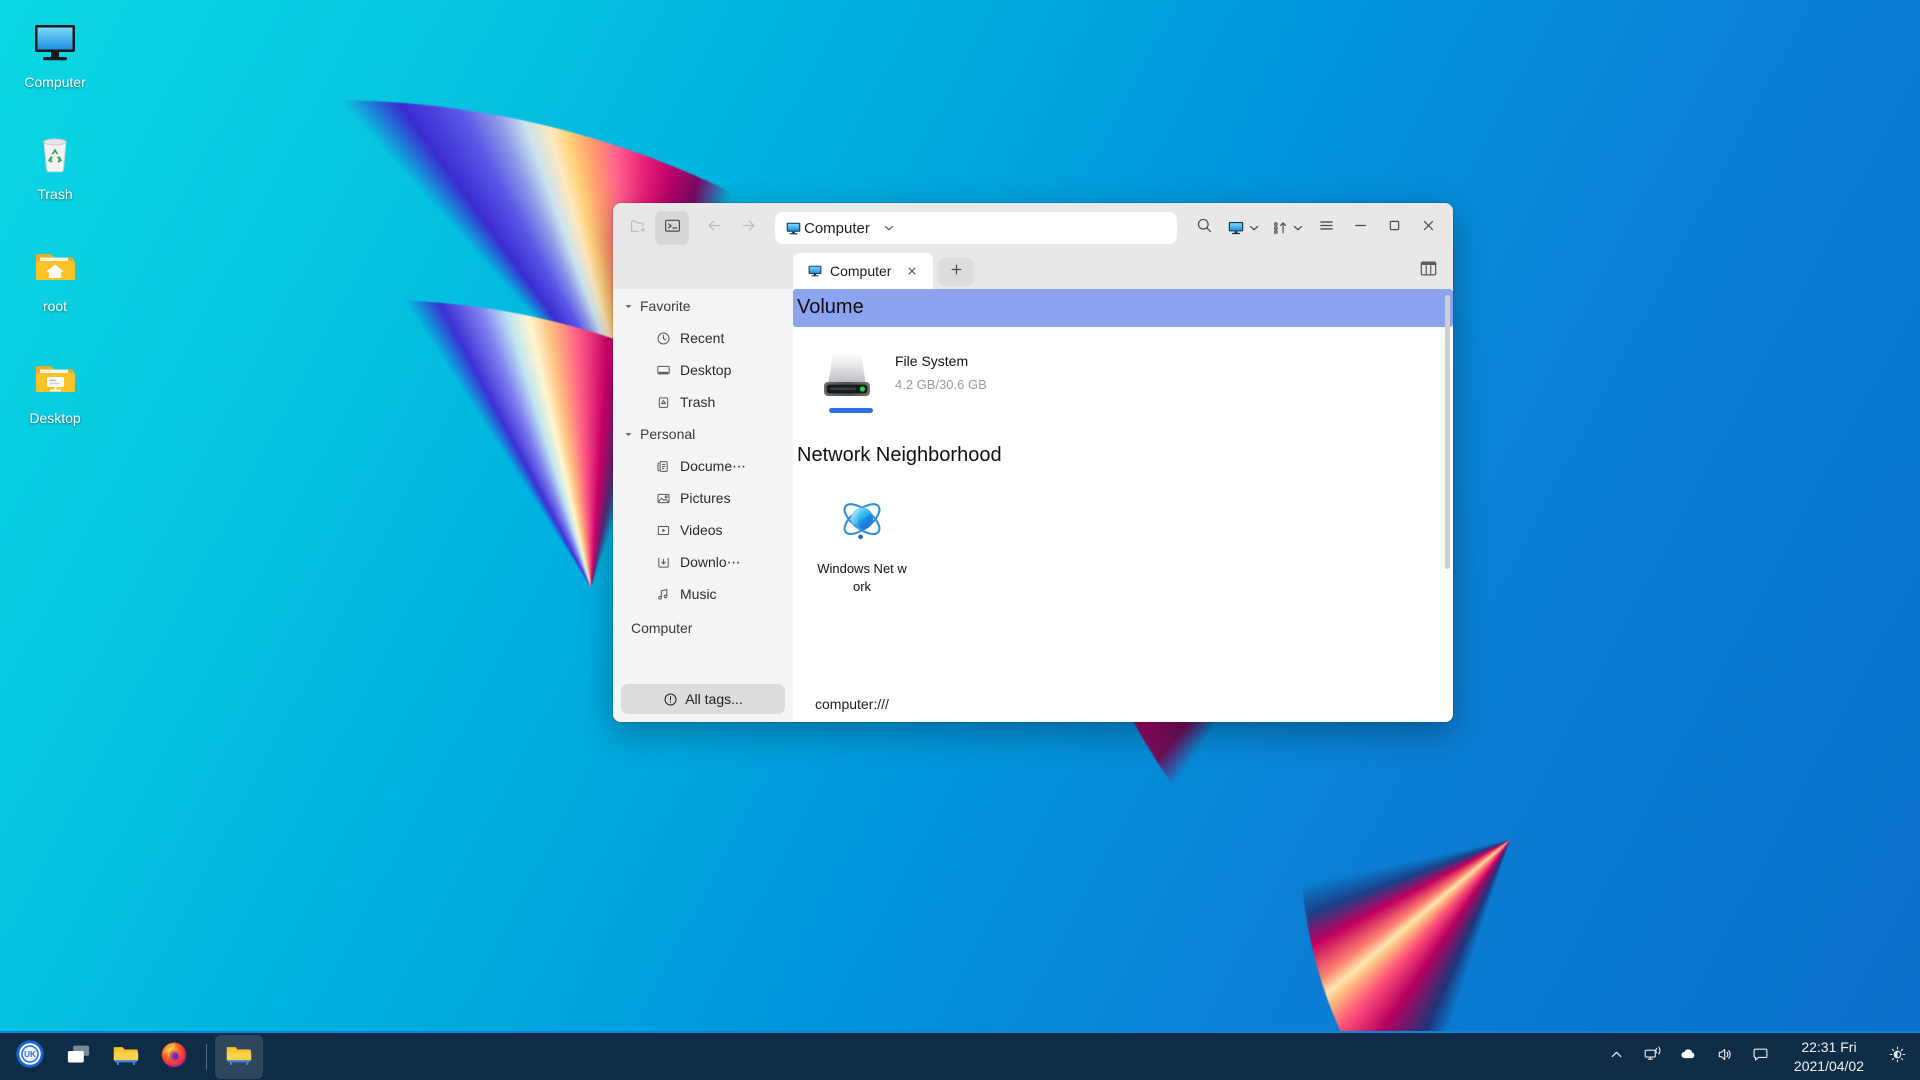 The image size is (1920, 1080). Describe the element at coordinates (78, 1057) in the screenshot. I see `task-view-button` at that location.